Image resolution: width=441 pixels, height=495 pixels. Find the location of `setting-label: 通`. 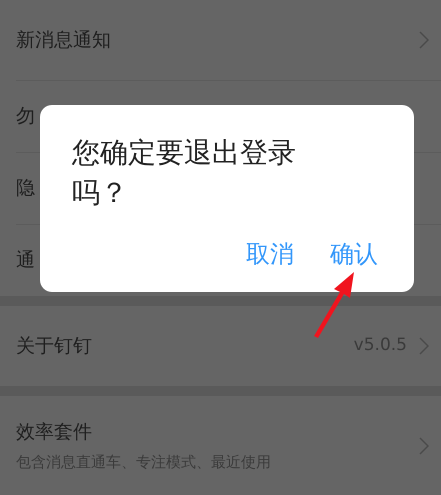

setting-label: 通 is located at coordinates (25, 260).